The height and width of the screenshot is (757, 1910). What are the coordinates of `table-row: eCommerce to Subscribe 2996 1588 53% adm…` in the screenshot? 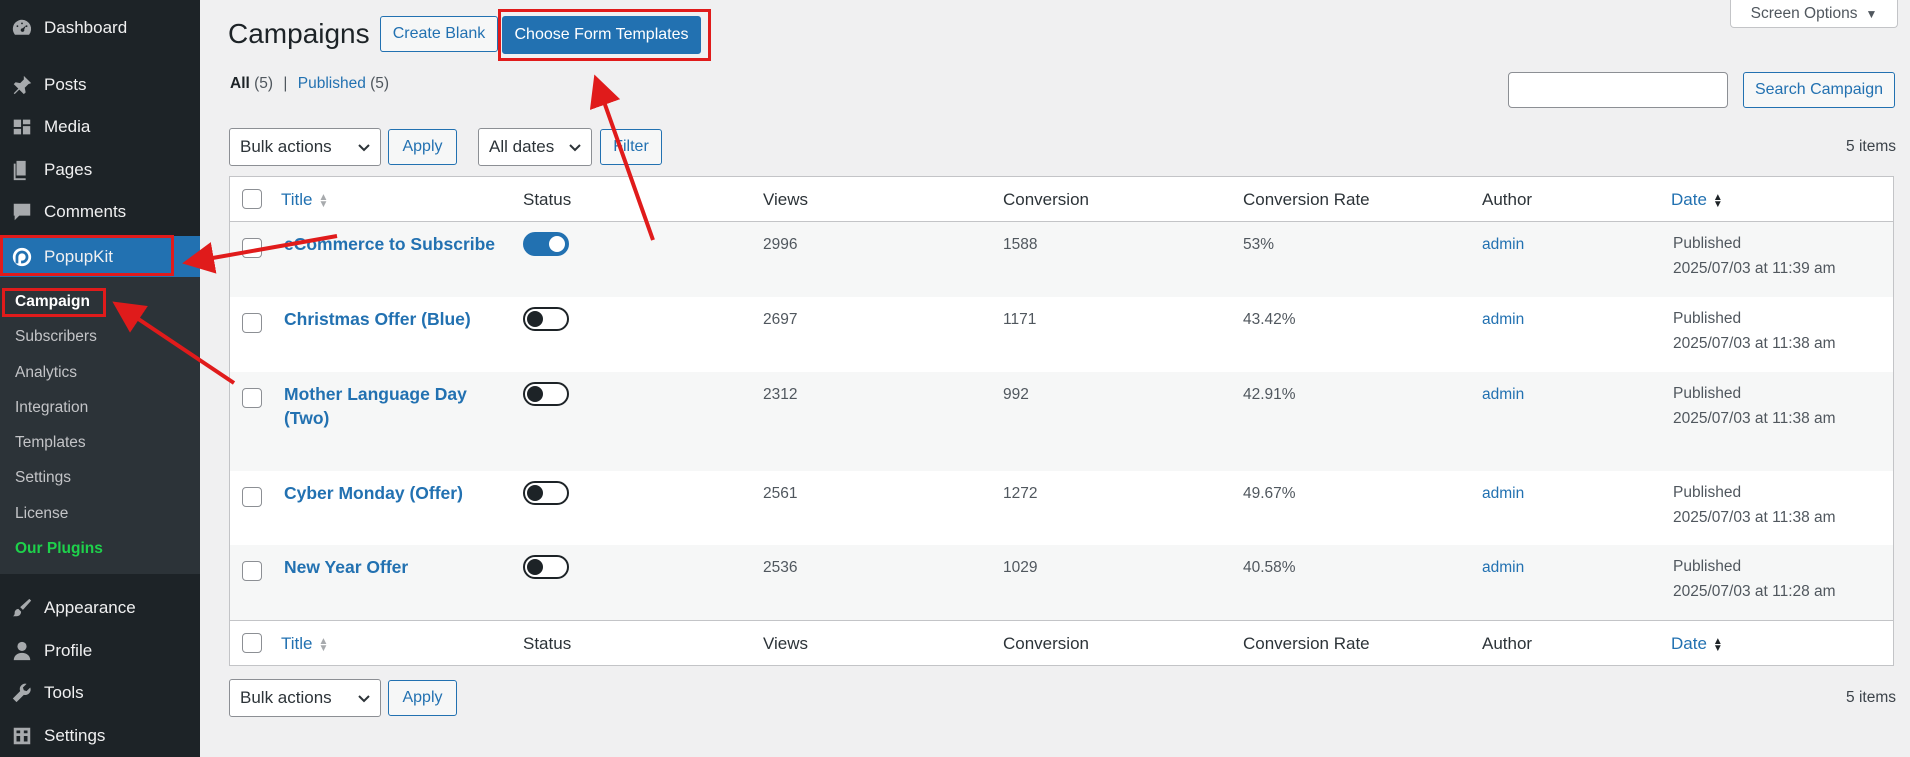 It's located at (1061, 259).